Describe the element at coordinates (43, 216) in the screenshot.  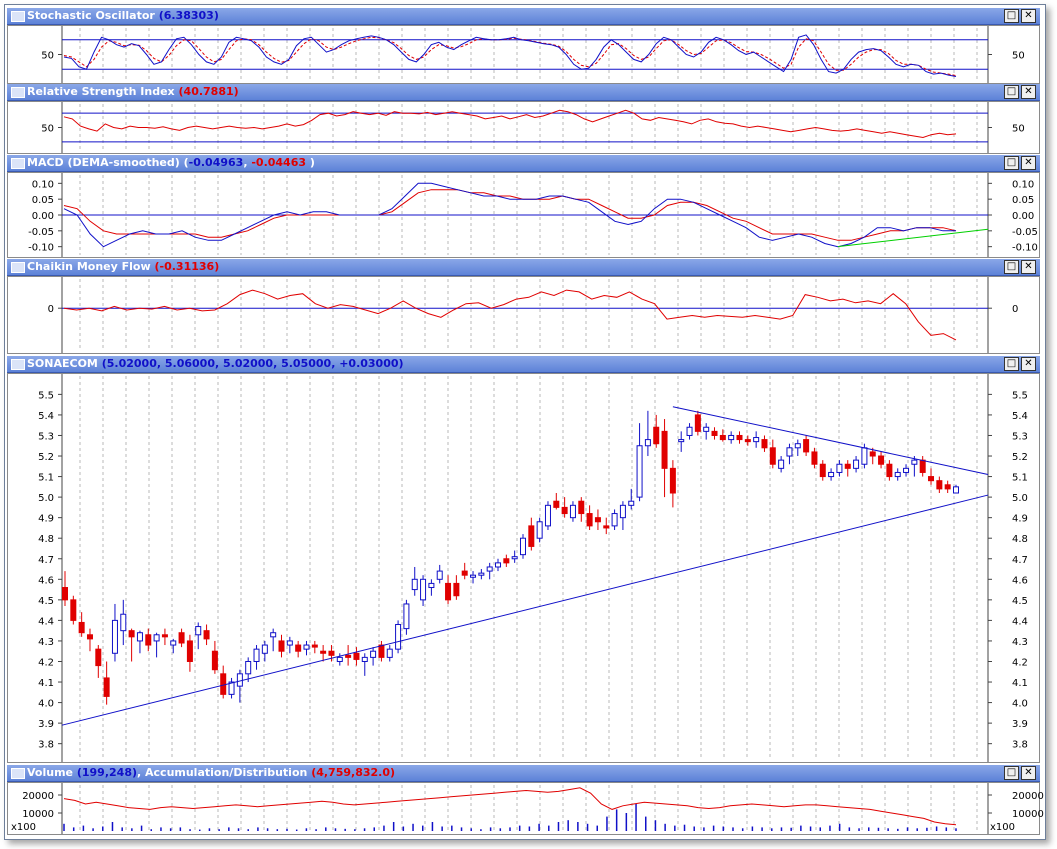
I see `tick-label-left: 0.00` at that location.